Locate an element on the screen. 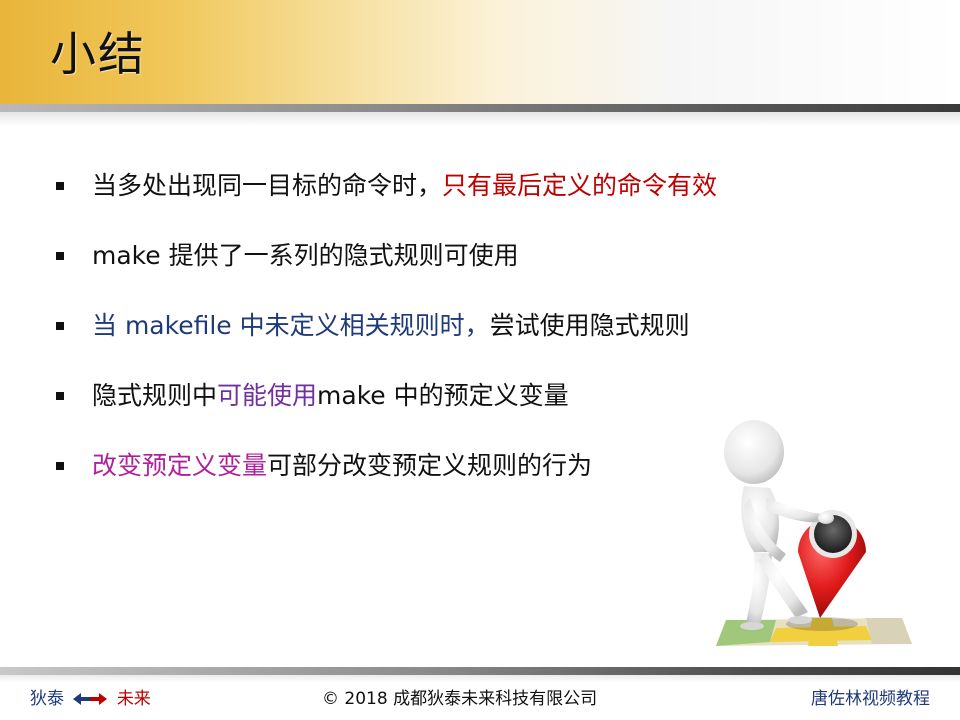 The width and height of the screenshot is (960, 720). bullet-text: 改变预定义变量可部分改变预定义规则的行为 is located at coordinates (342, 466).